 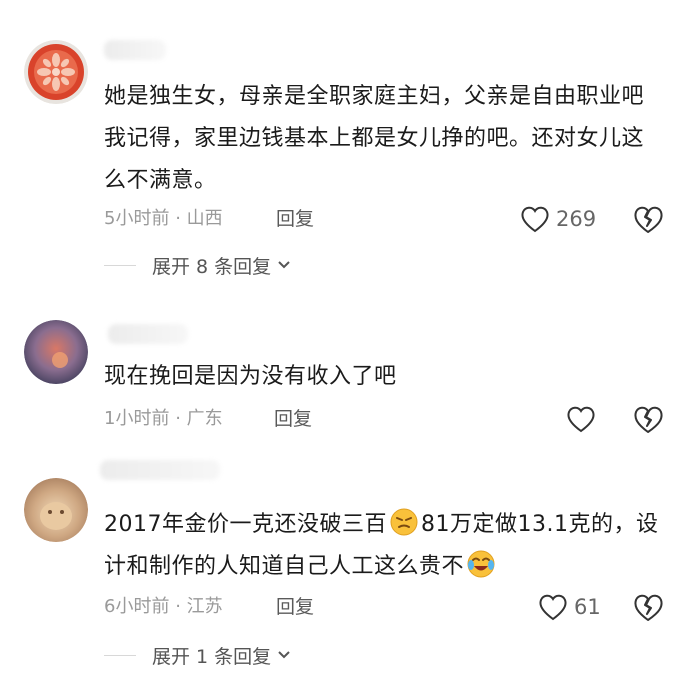 I want to click on comment-meta: 6小时前 · 江苏, so click(x=163, y=607).